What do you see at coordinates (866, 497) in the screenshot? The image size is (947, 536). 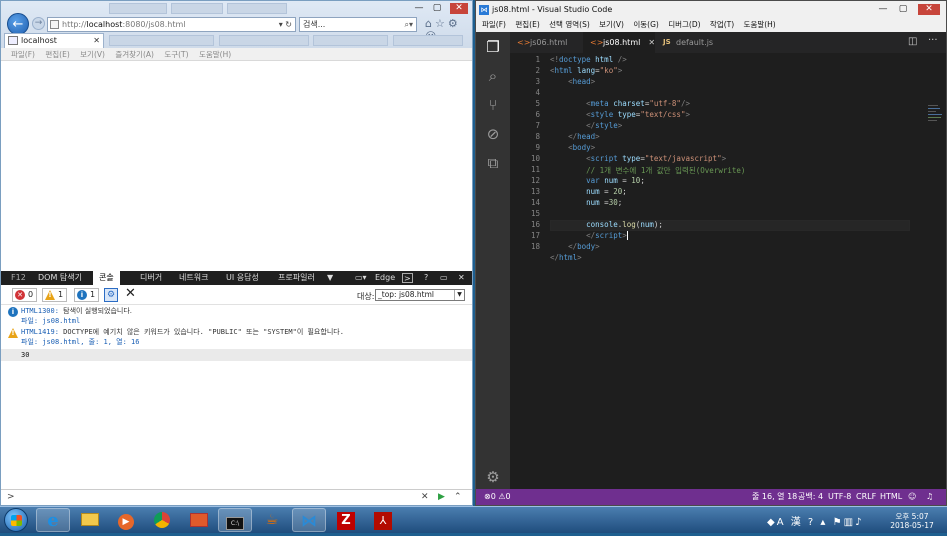 I see `end-of-line: CRLF` at bounding box center [866, 497].